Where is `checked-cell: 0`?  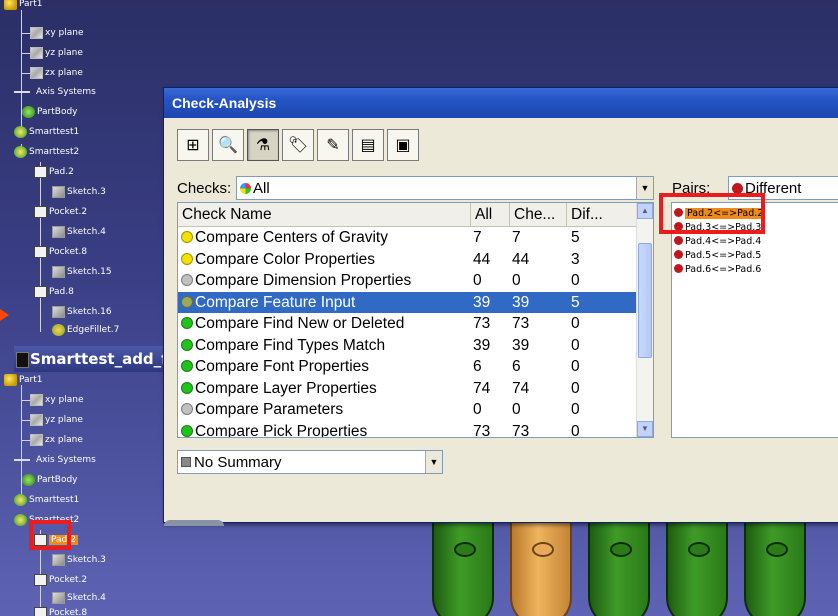 checked-cell: 0 is located at coordinates (516, 409).